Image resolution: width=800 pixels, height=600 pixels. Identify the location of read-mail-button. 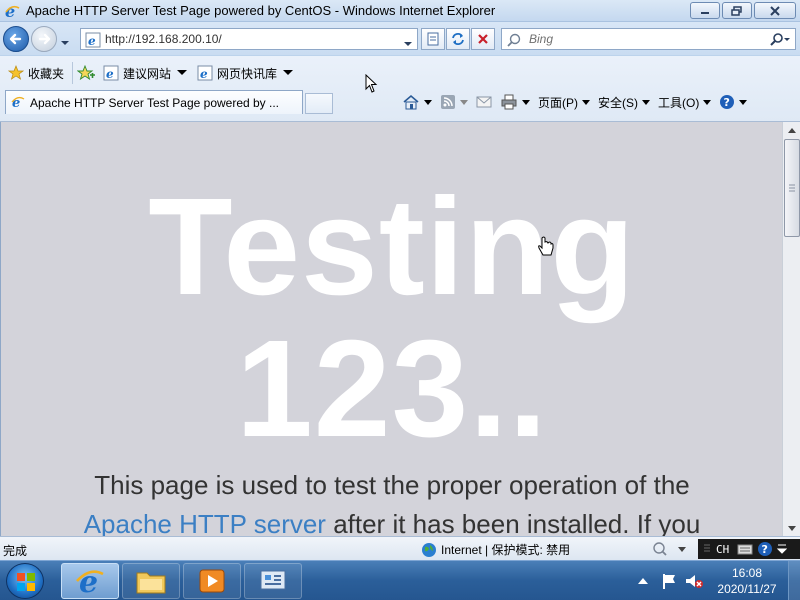
(484, 102).